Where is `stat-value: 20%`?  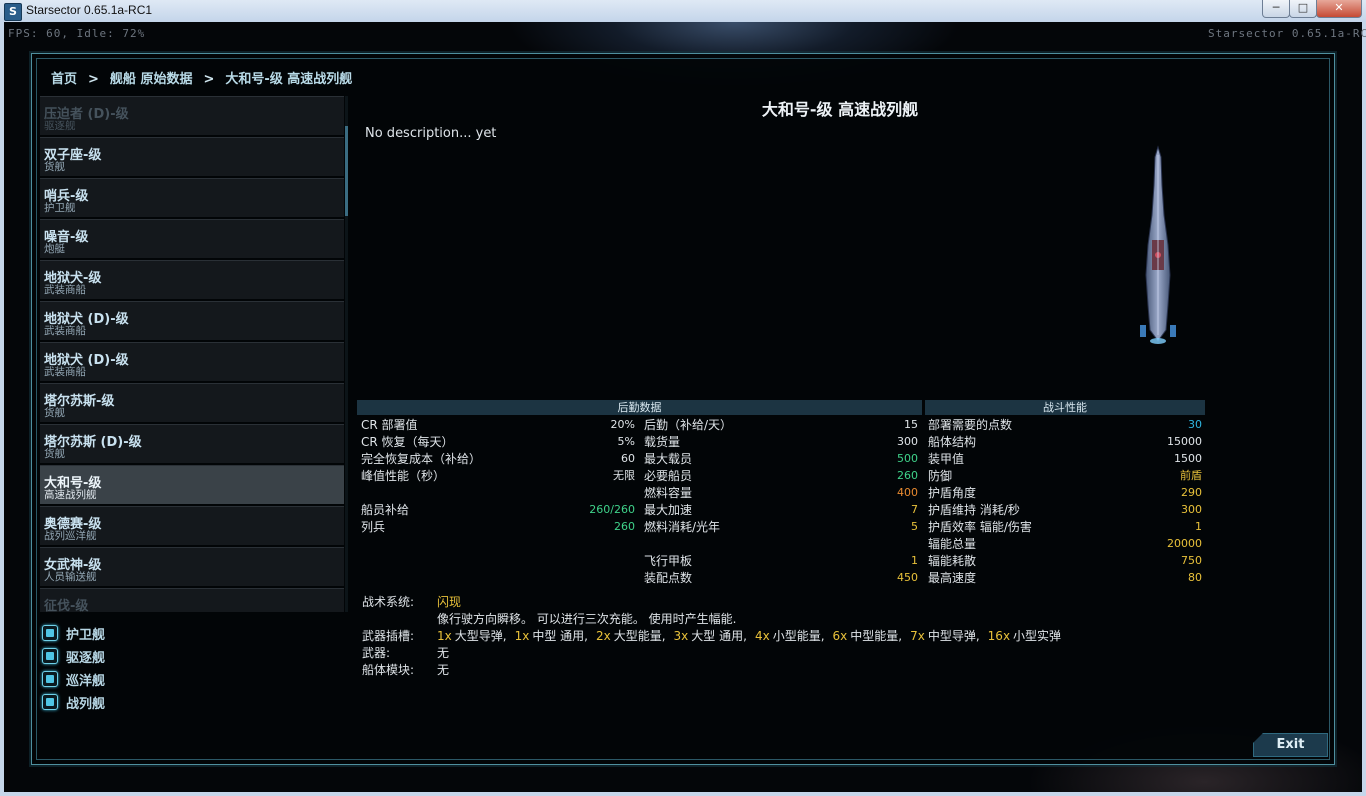 stat-value: 20% is located at coordinates (622, 424).